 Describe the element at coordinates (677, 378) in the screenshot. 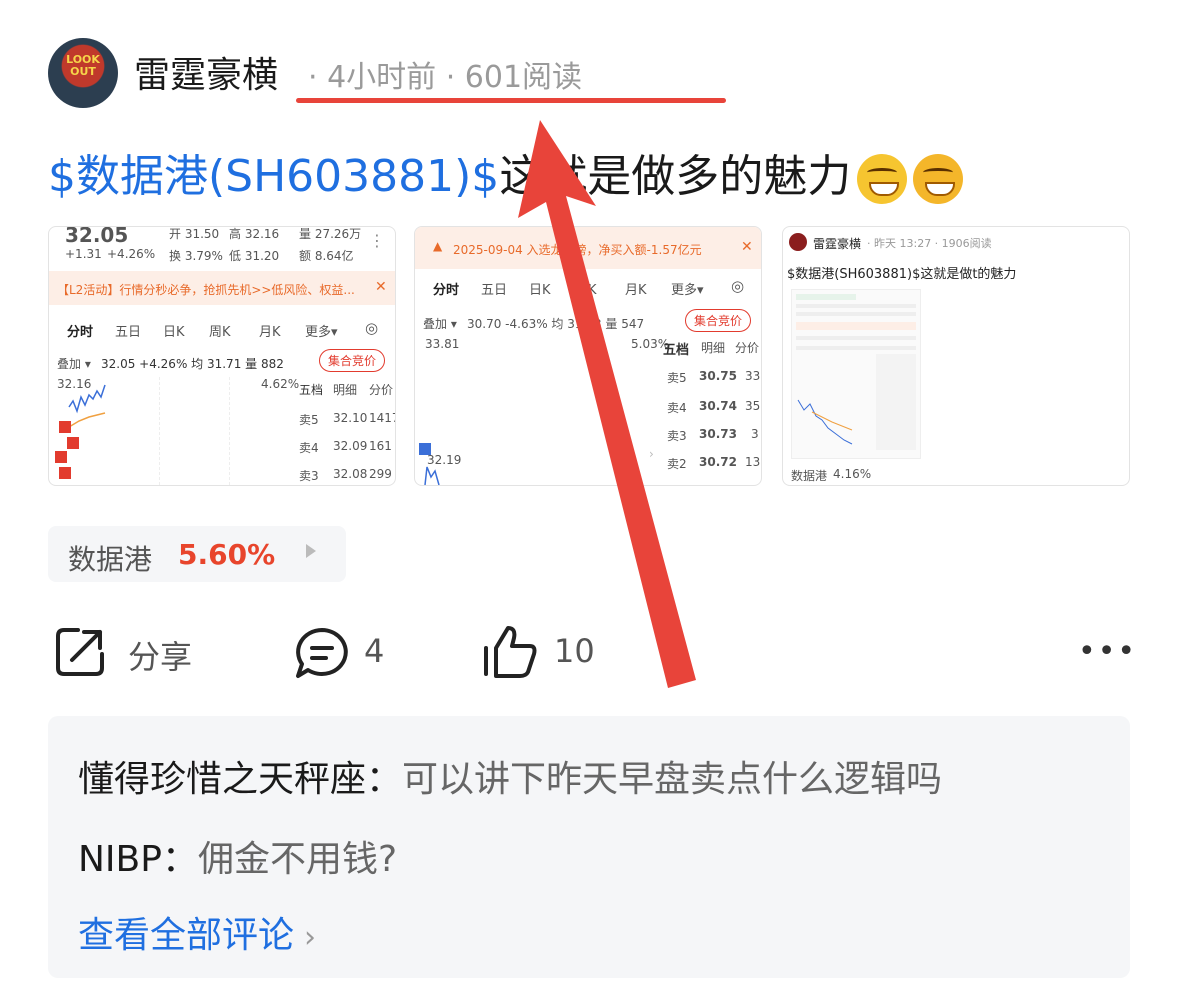

I see `thumb2-book-label-0: 卖5` at that location.